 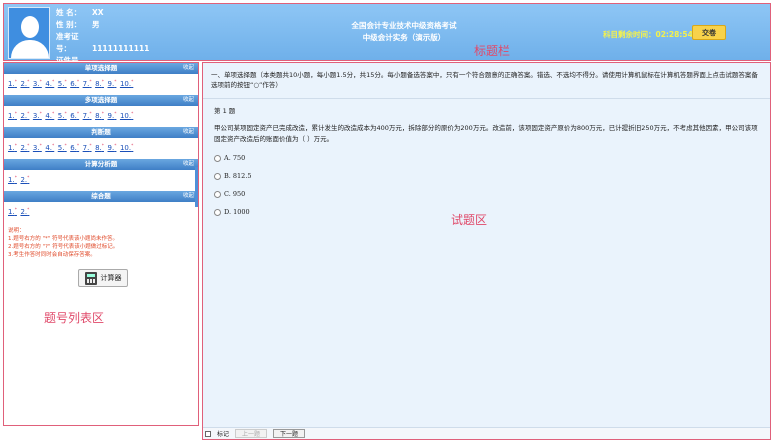 What do you see at coordinates (238, 176) in the screenshot?
I see `option-label: B. 812.5` at bounding box center [238, 176].